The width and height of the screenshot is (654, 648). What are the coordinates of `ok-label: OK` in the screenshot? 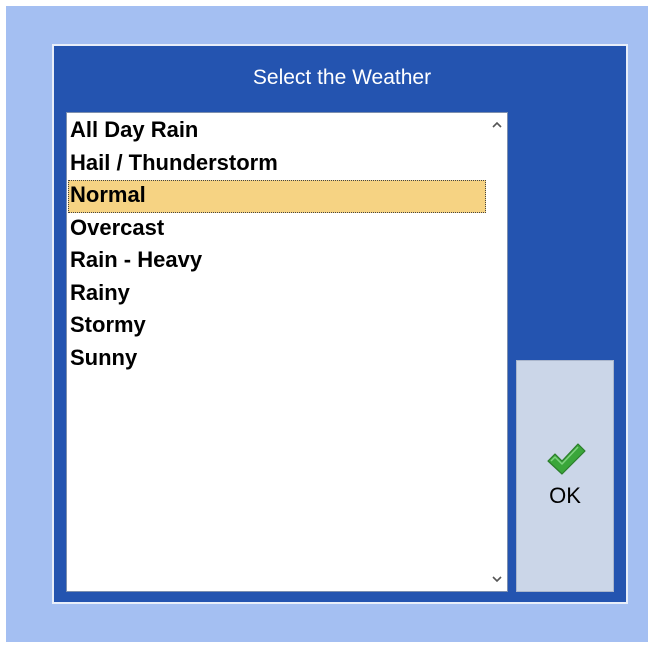 It's located at (565, 495).